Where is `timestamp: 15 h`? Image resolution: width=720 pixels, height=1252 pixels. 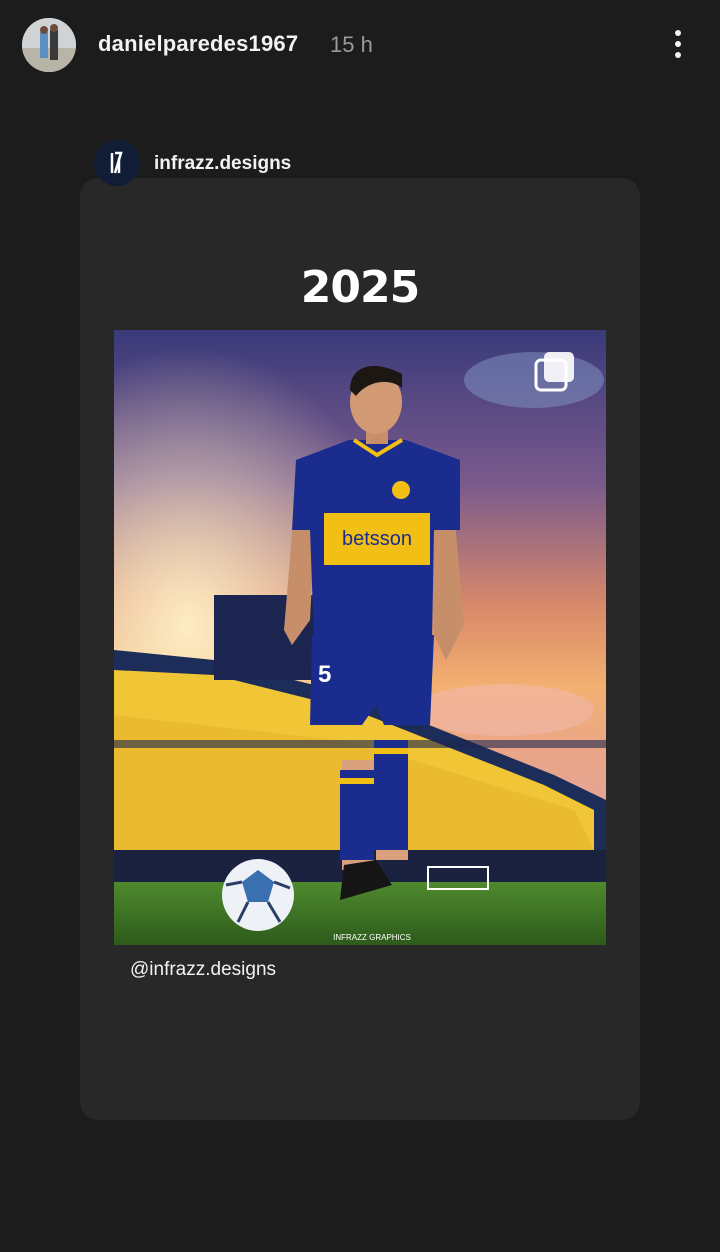
timestamp: 15 h is located at coordinates (351, 44).